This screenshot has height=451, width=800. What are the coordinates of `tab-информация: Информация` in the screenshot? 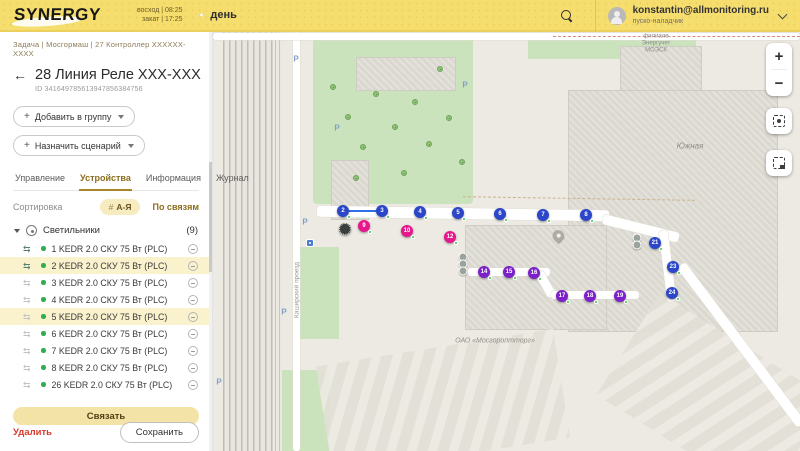 It's located at (173, 179).